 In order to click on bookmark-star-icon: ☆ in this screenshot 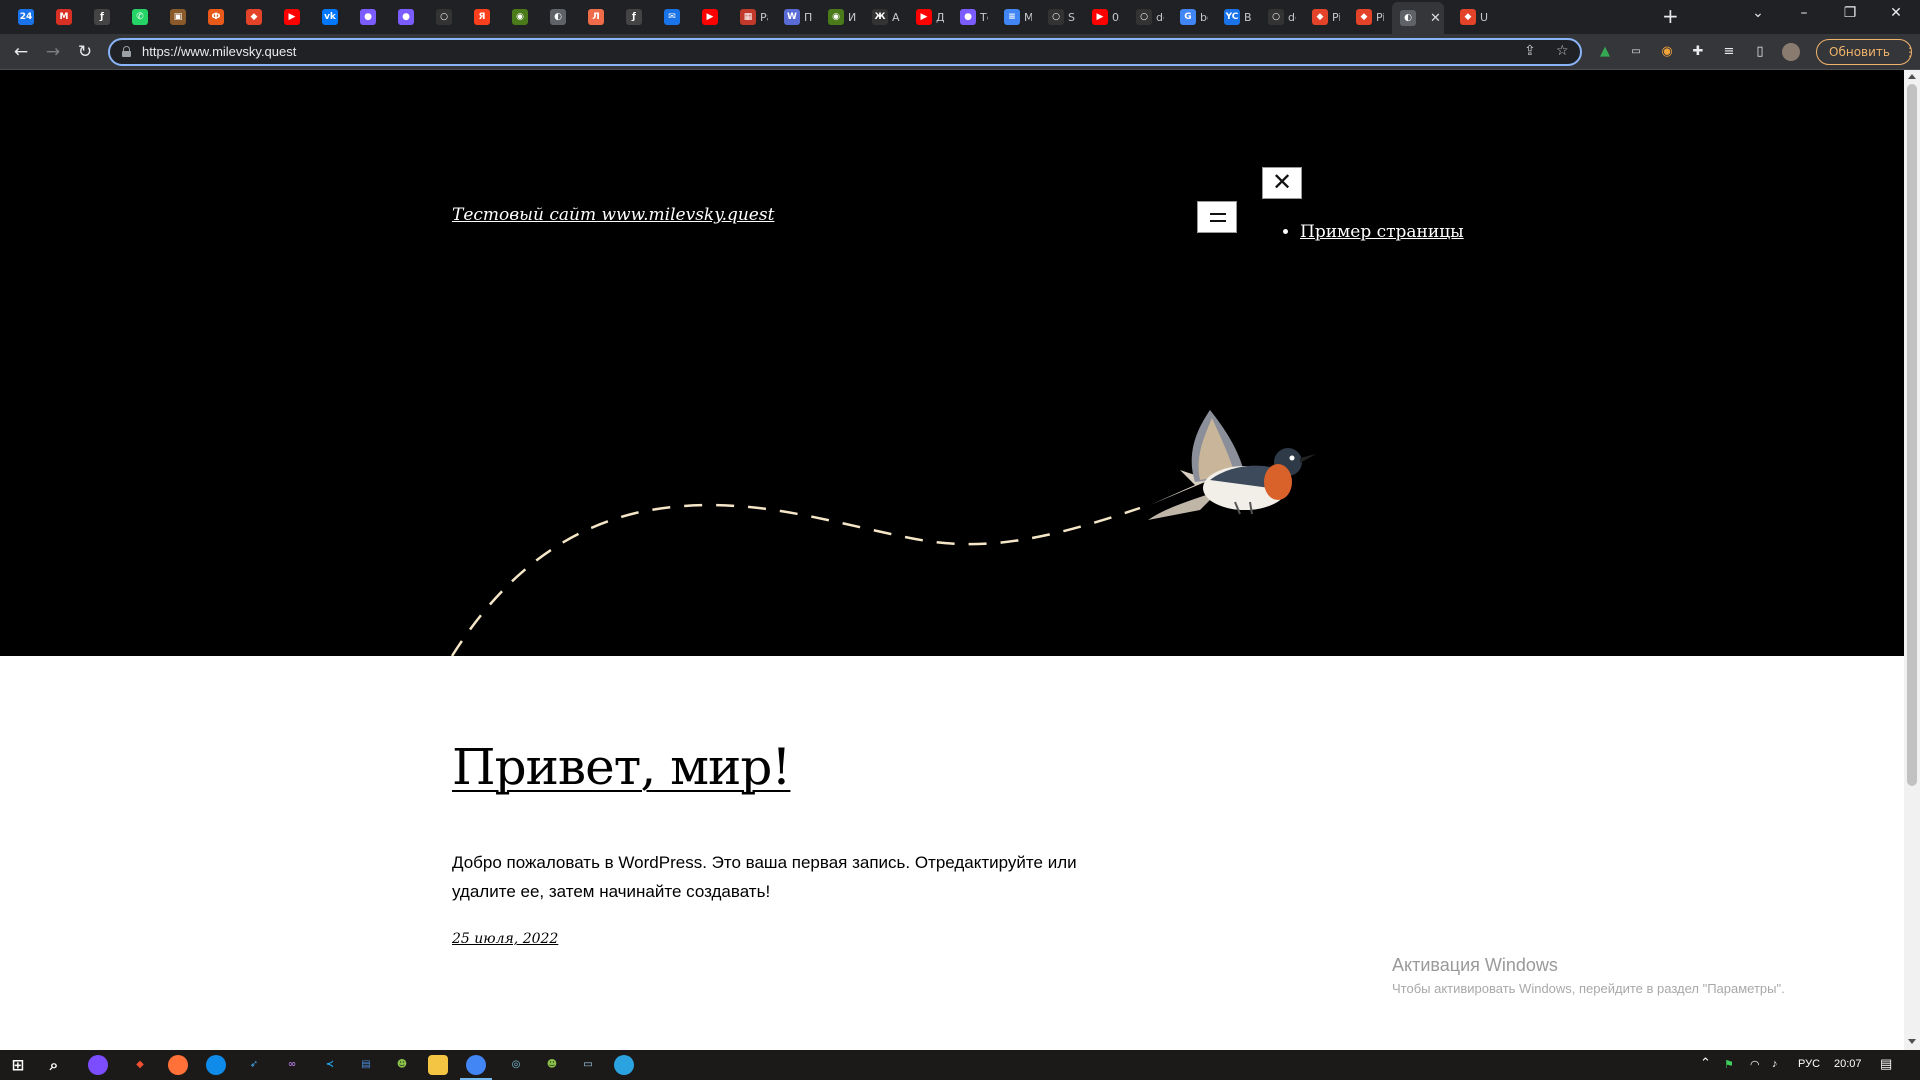, I will do `click(1562, 51)`.